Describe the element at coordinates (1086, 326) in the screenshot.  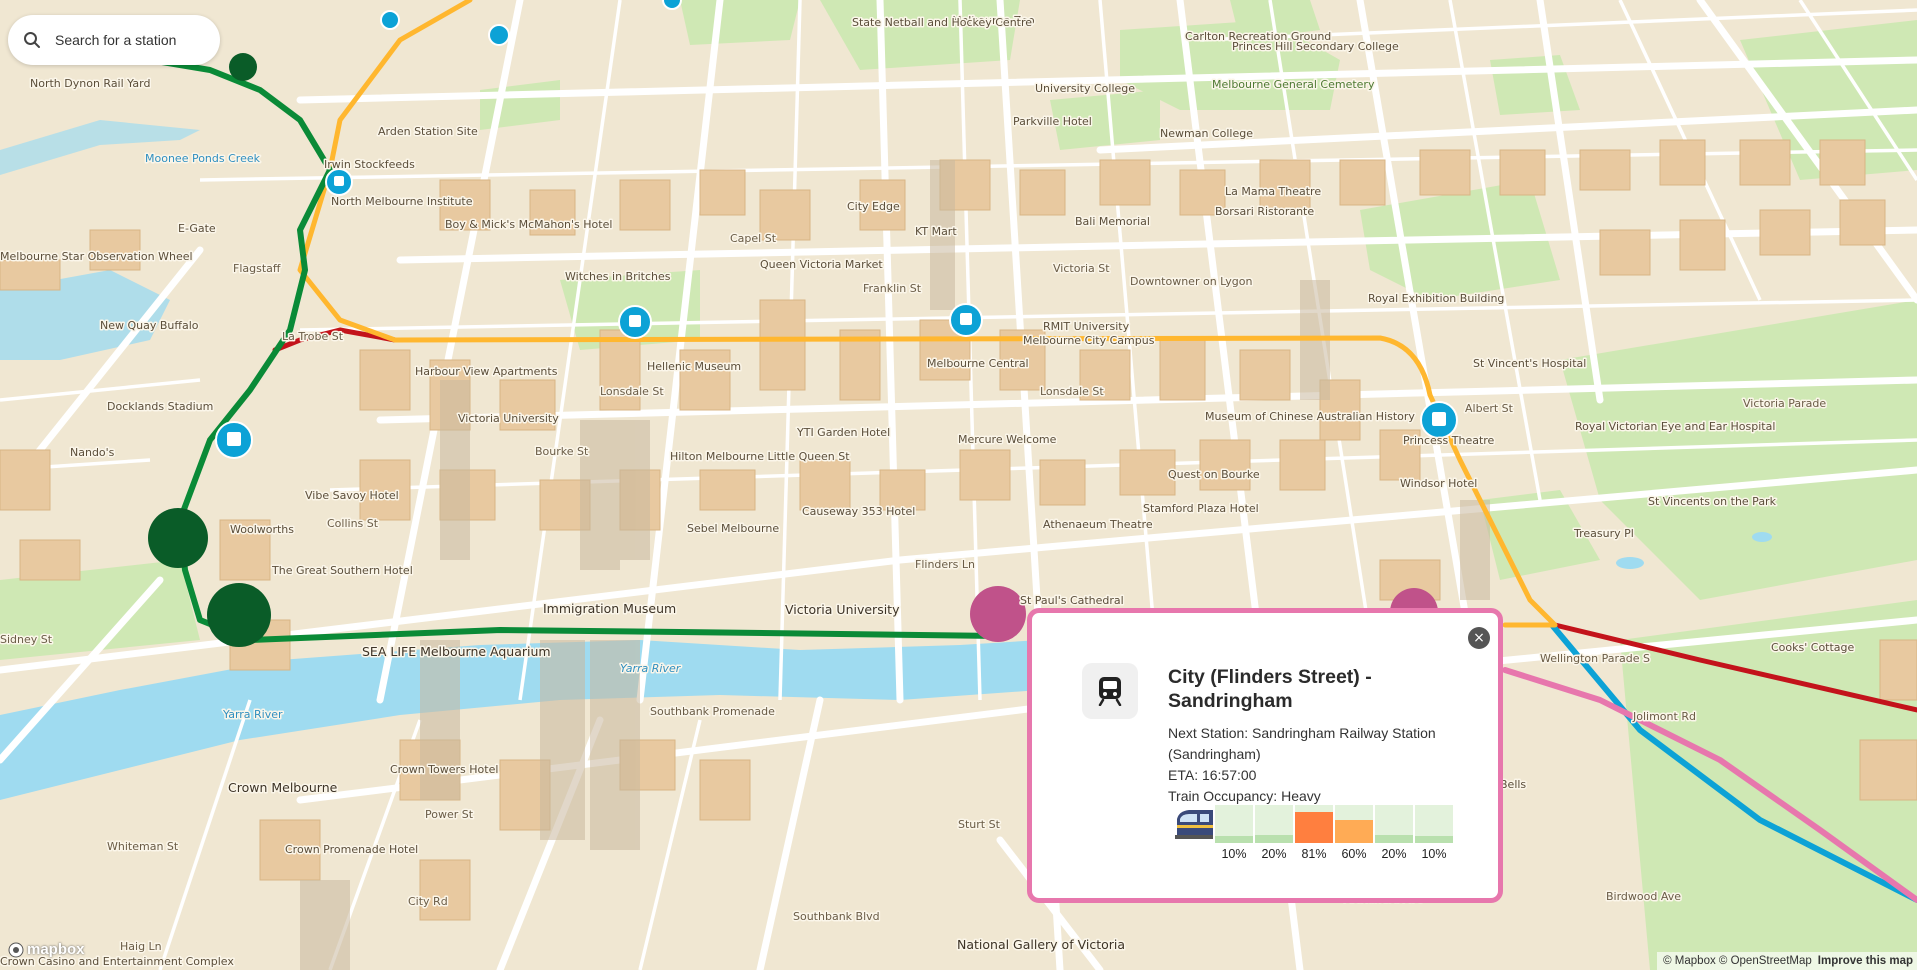
I see `svg-text: RMIT University` at that location.